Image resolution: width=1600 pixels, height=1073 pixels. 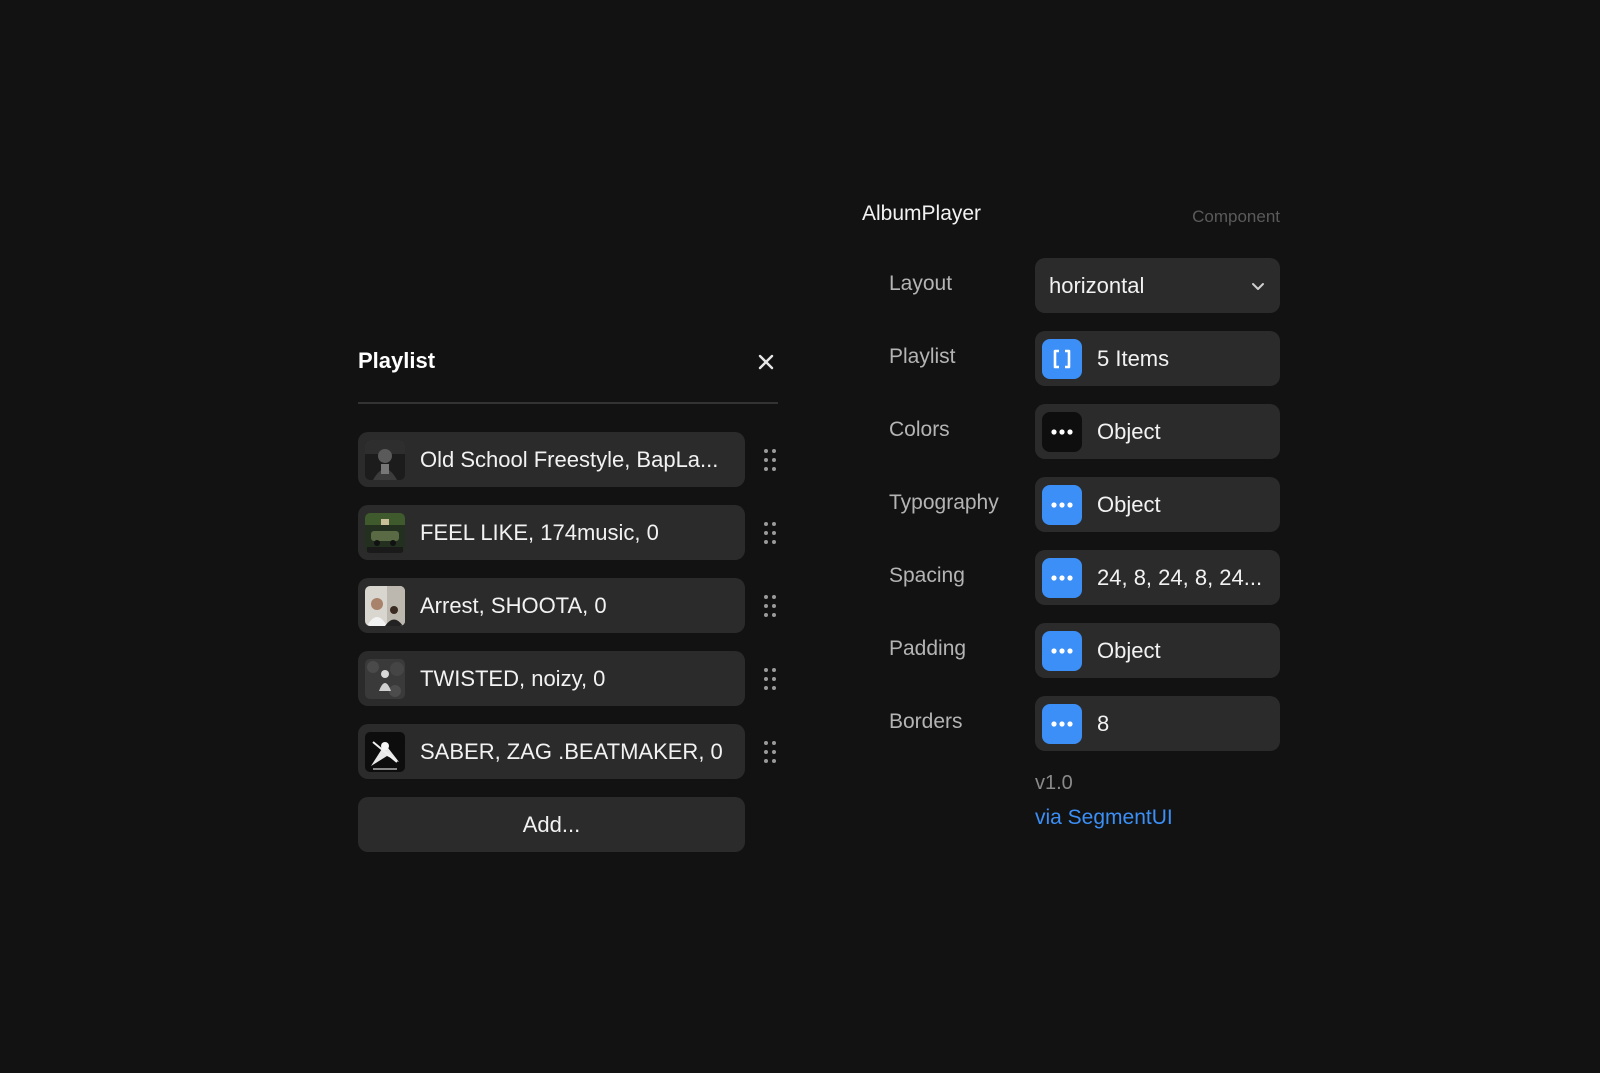 What do you see at coordinates (944, 502) in the screenshot?
I see `prop-label-typography: Typography` at bounding box center [944, 502].